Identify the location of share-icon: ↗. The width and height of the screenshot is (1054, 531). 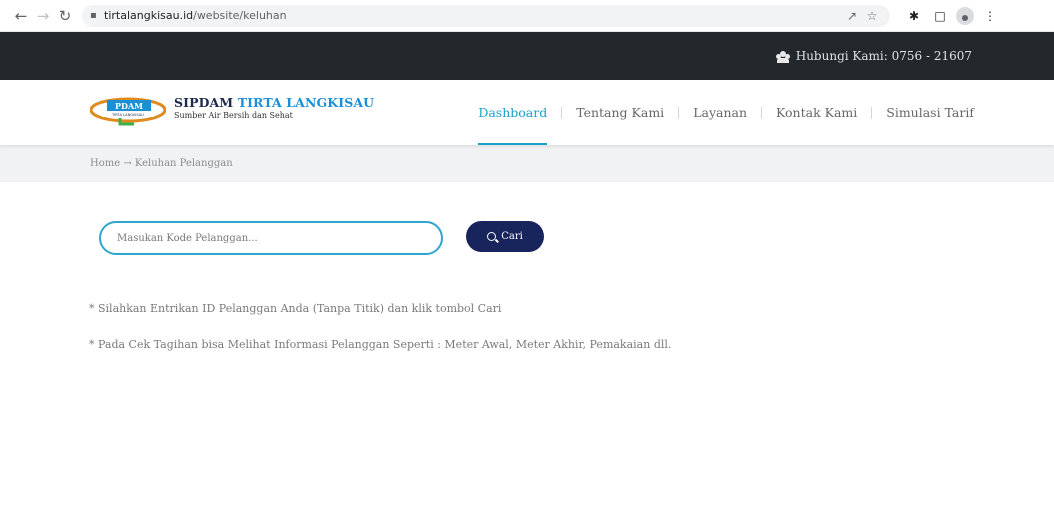
(852, 16).